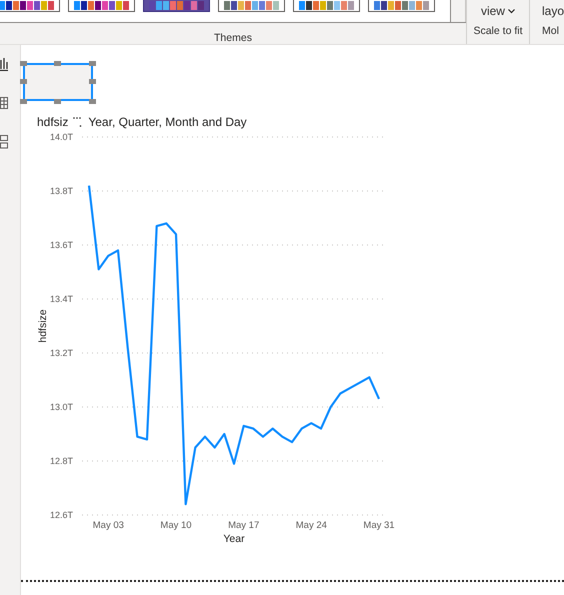 This screenshot has height=595, width=564. Describe the element at coordinates (61, 353) in the screenshot. I see `y-tick-label: 13.2T` at that location.